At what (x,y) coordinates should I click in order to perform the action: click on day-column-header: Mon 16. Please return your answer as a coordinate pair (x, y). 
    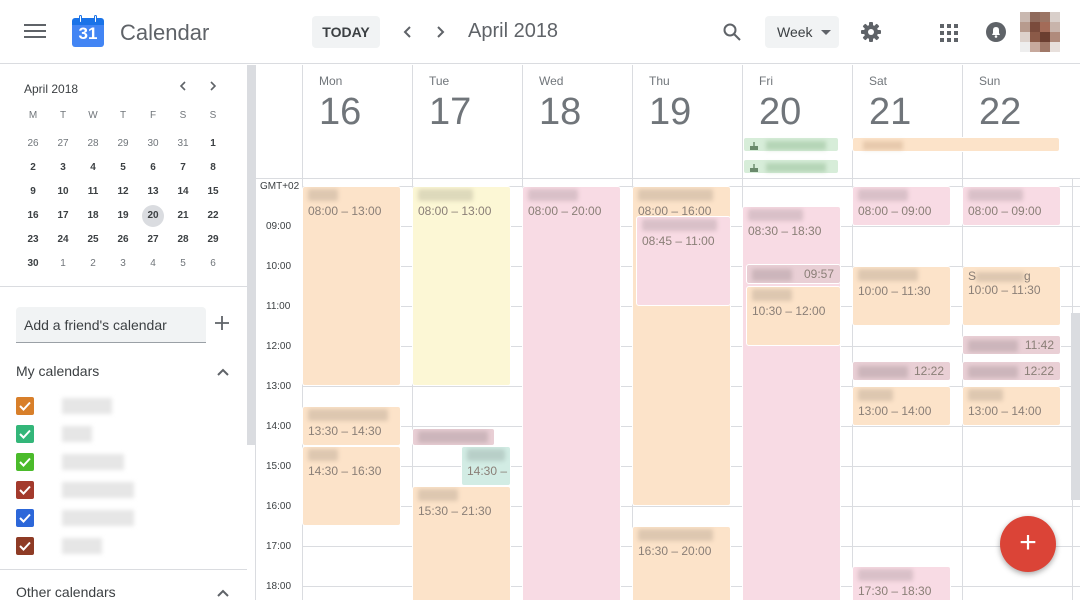
    Looking at the image, I should click on (357, 121).